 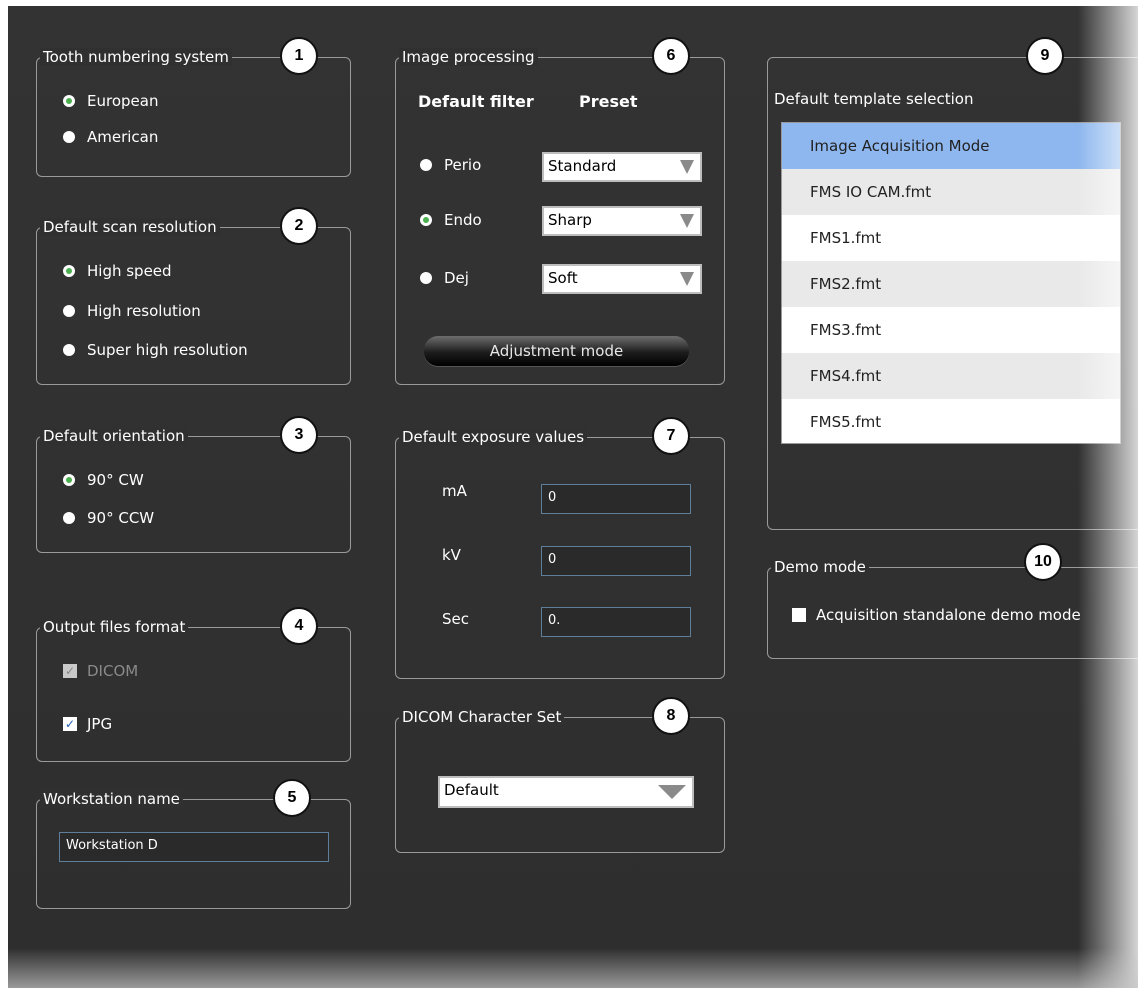 I want to click on orientation-group: Default orientation 3 90° CW 90° CCW, so click(x=193, y=484).